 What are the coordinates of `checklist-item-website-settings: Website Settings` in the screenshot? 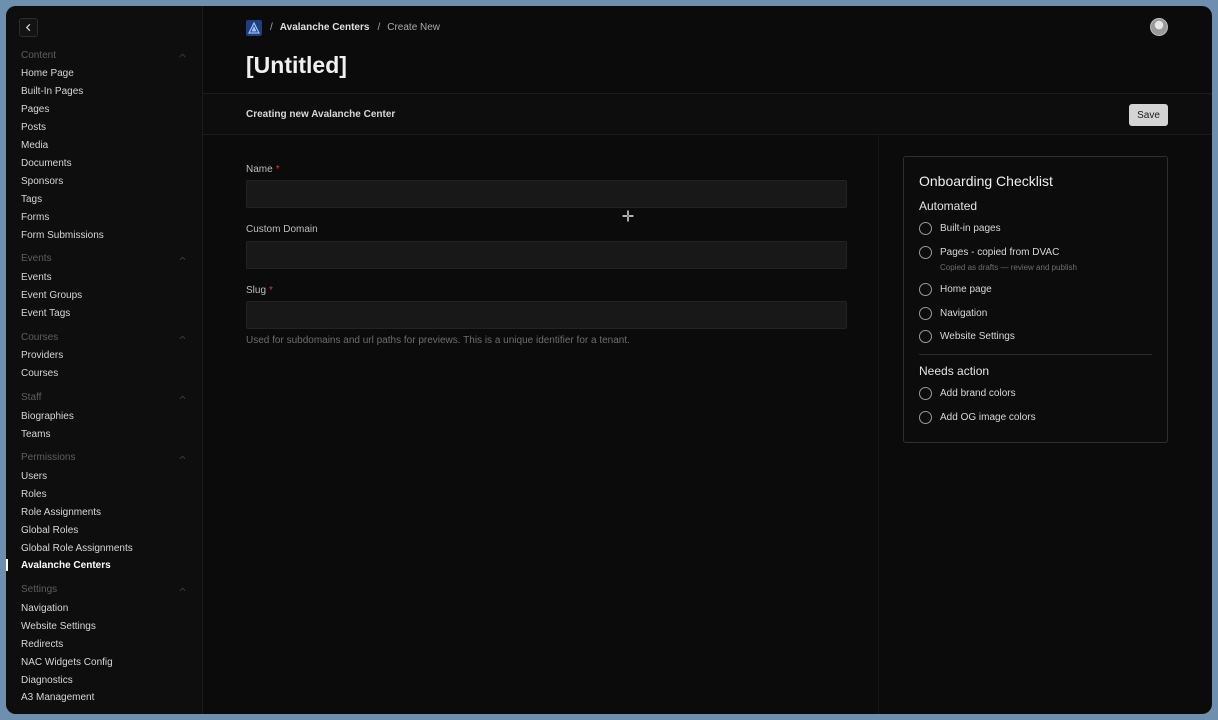 It's located at (967, 336).